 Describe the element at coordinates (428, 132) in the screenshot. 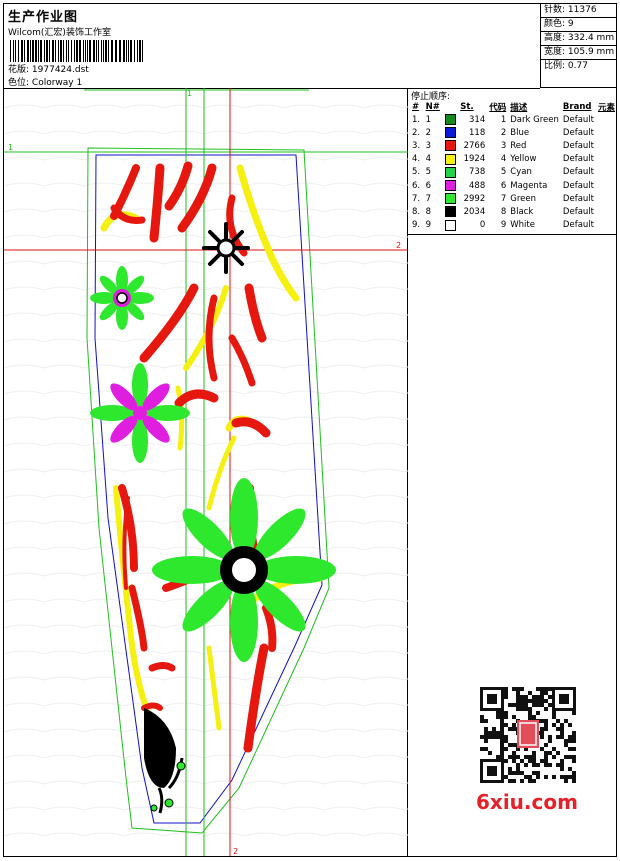

I see `cell-n: 2` at that location.